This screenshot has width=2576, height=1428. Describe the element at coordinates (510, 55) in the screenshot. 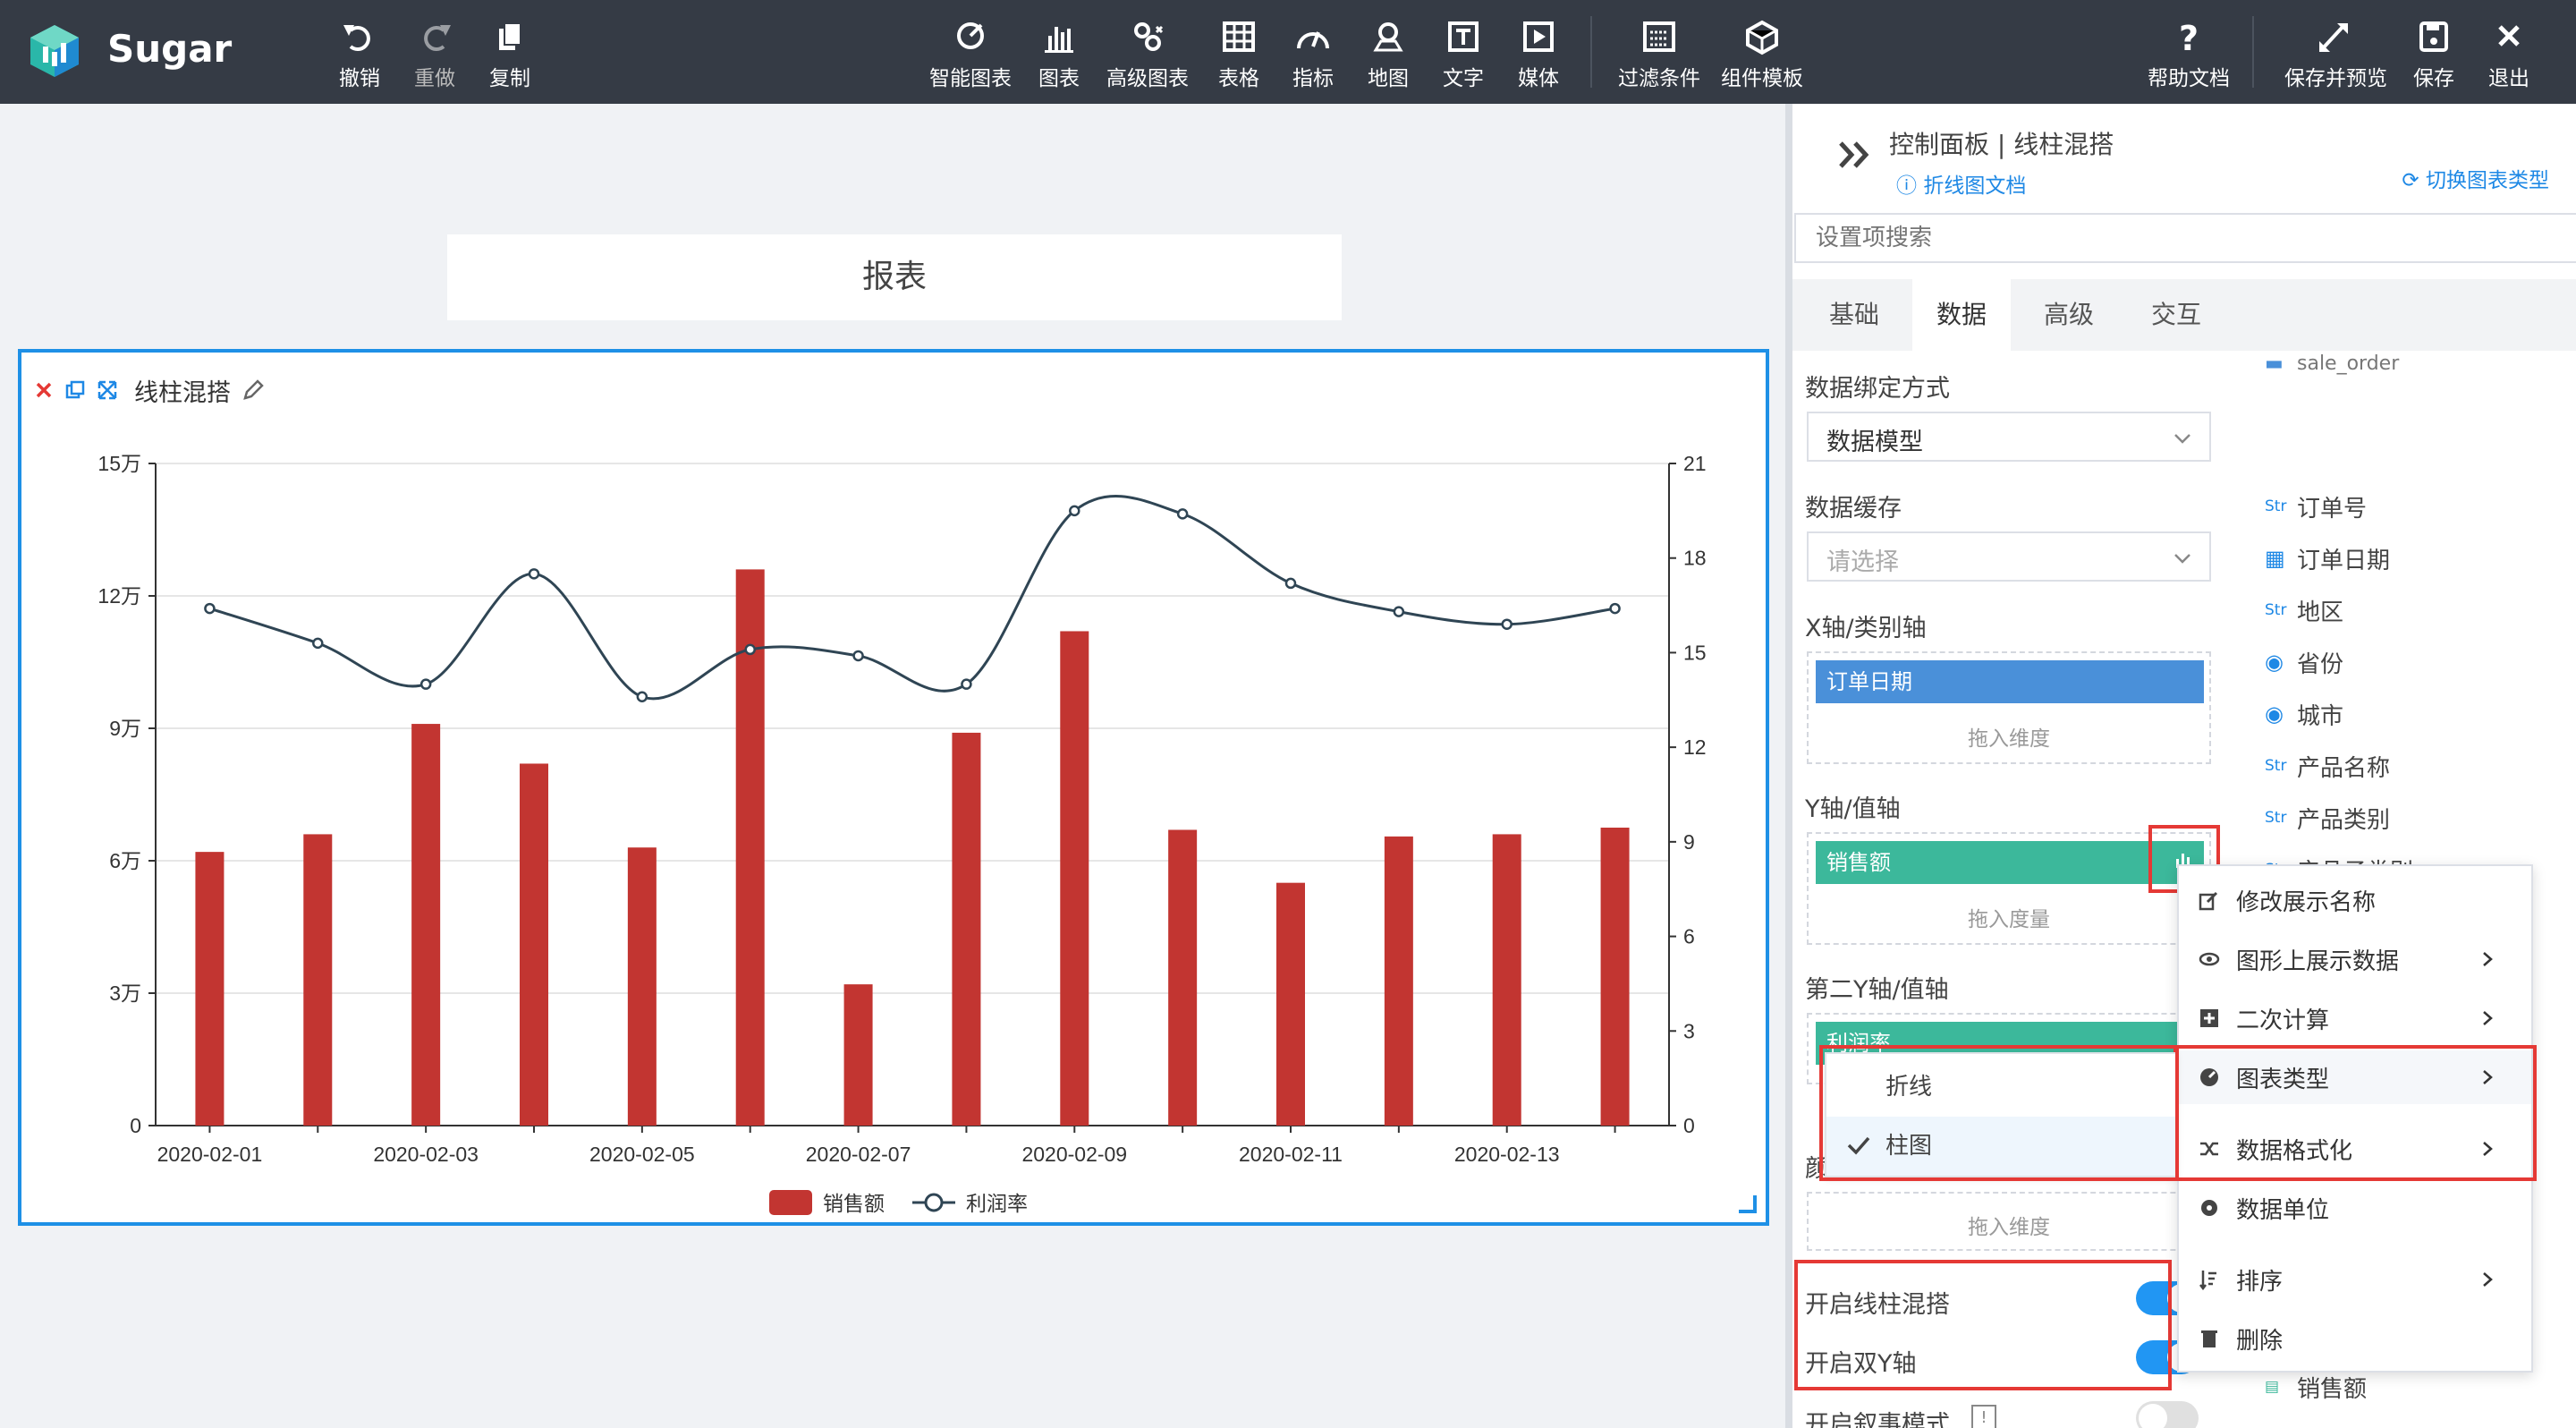

I see `copy-button: 复制` at that location.